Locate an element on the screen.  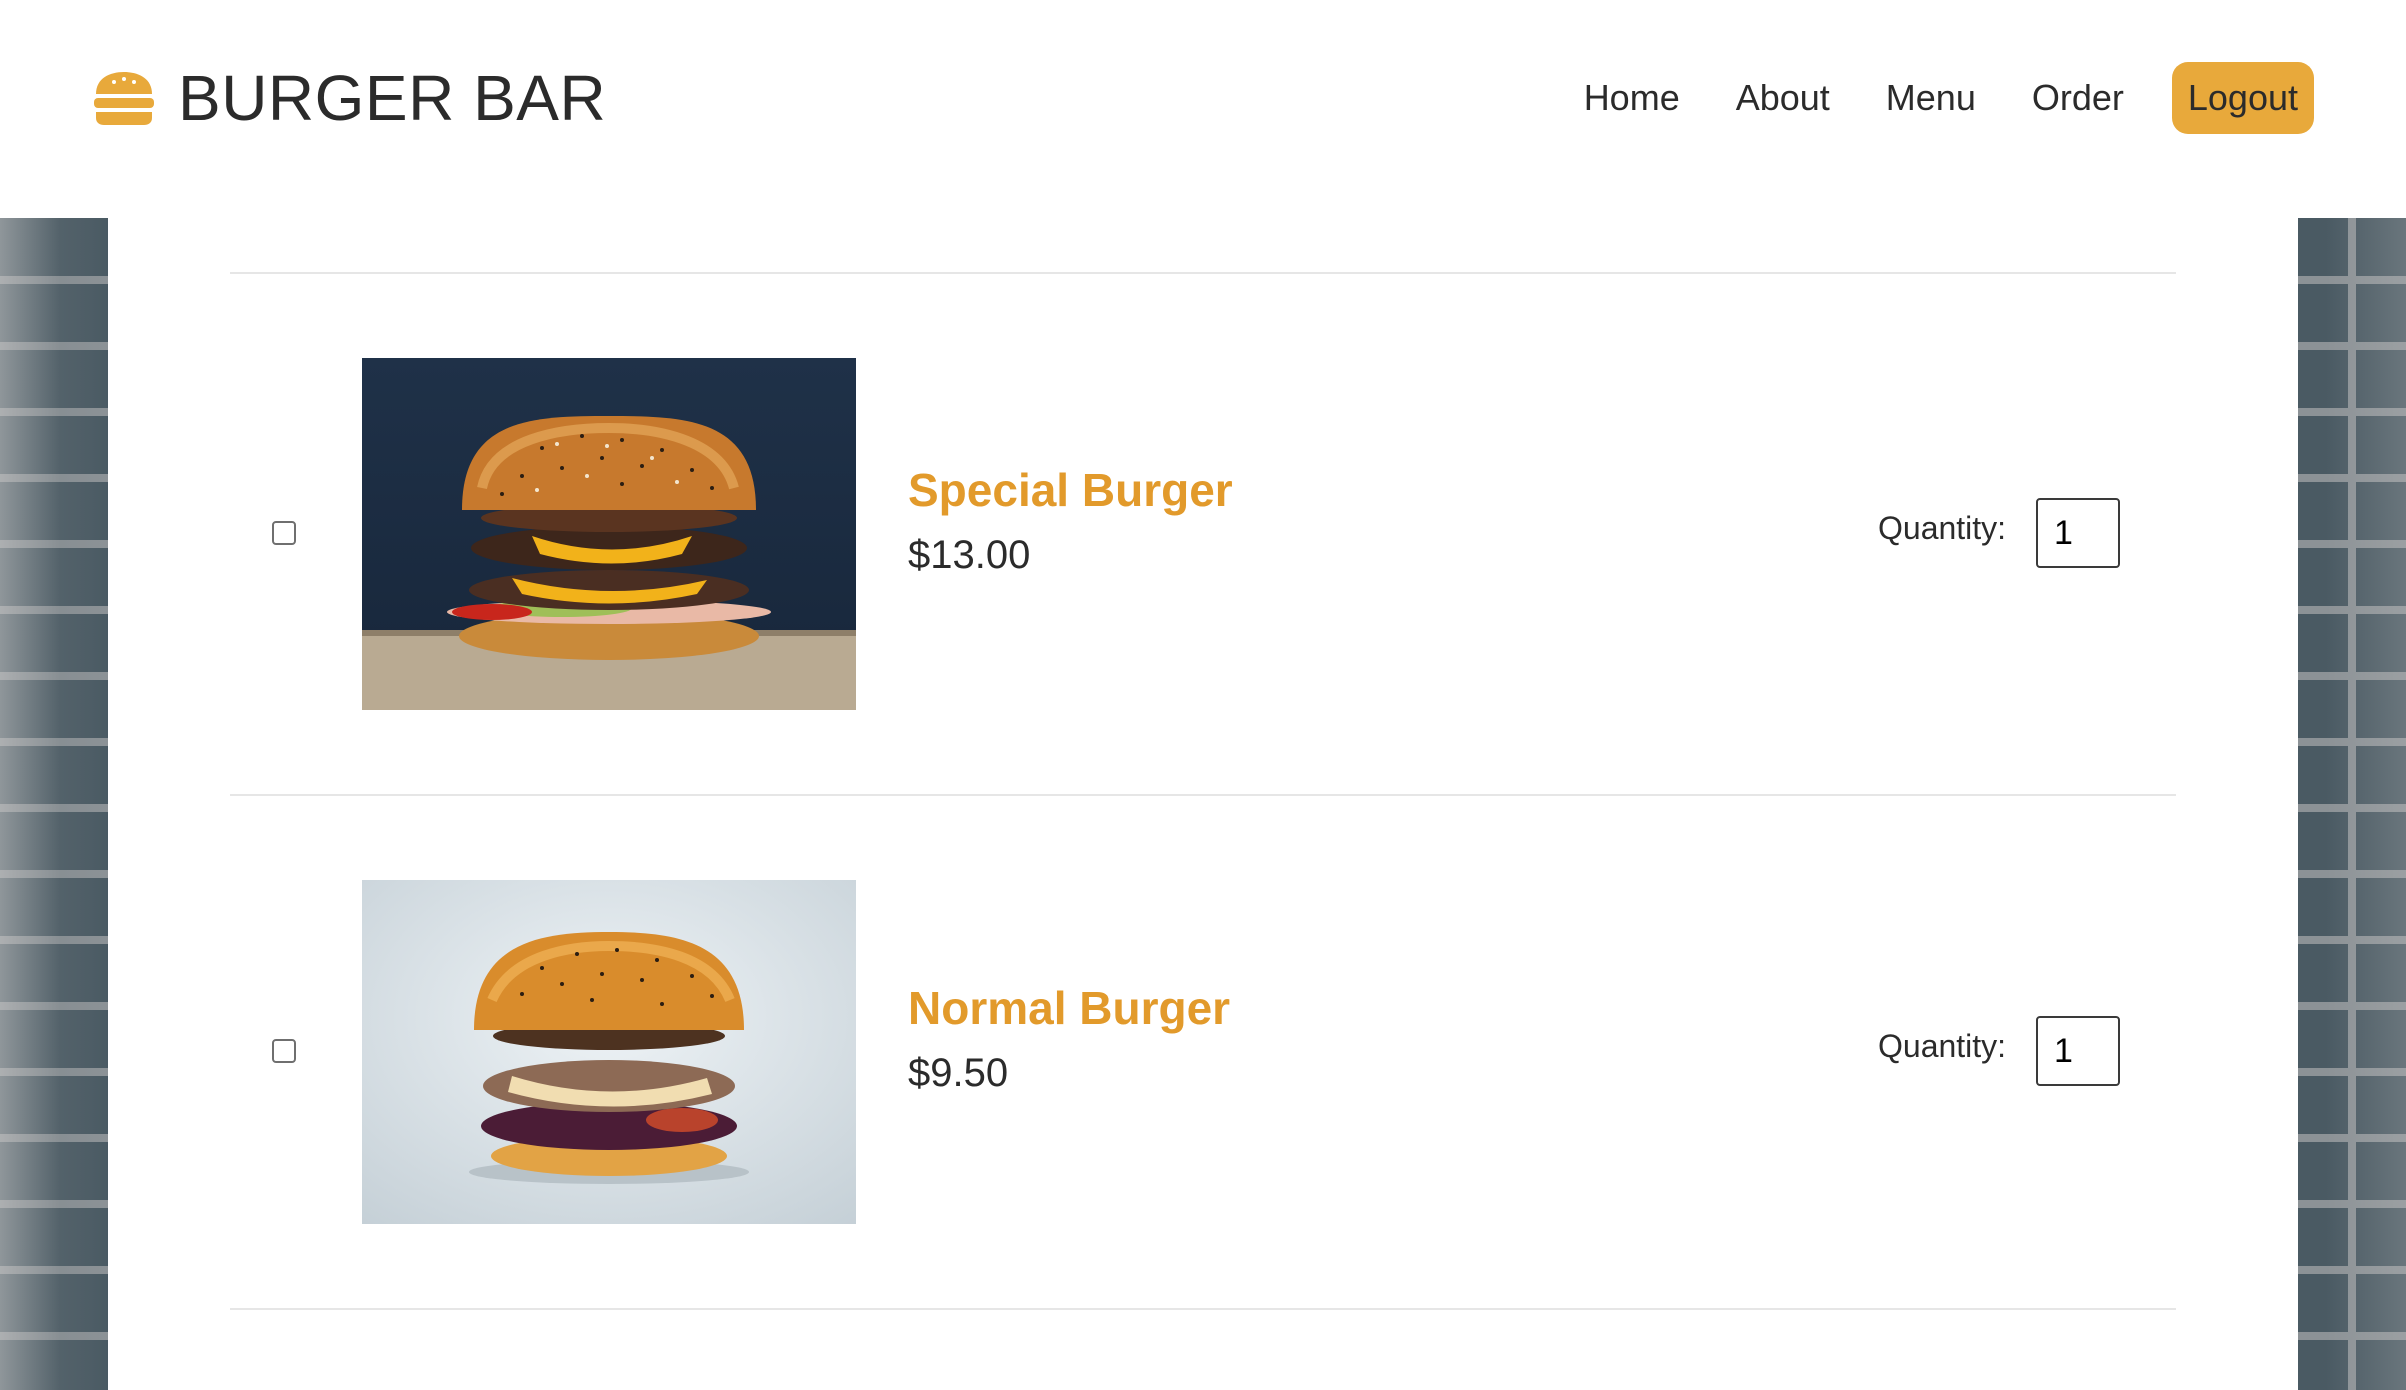
brand: BURGER BAR is located at coordinates (349, 98).